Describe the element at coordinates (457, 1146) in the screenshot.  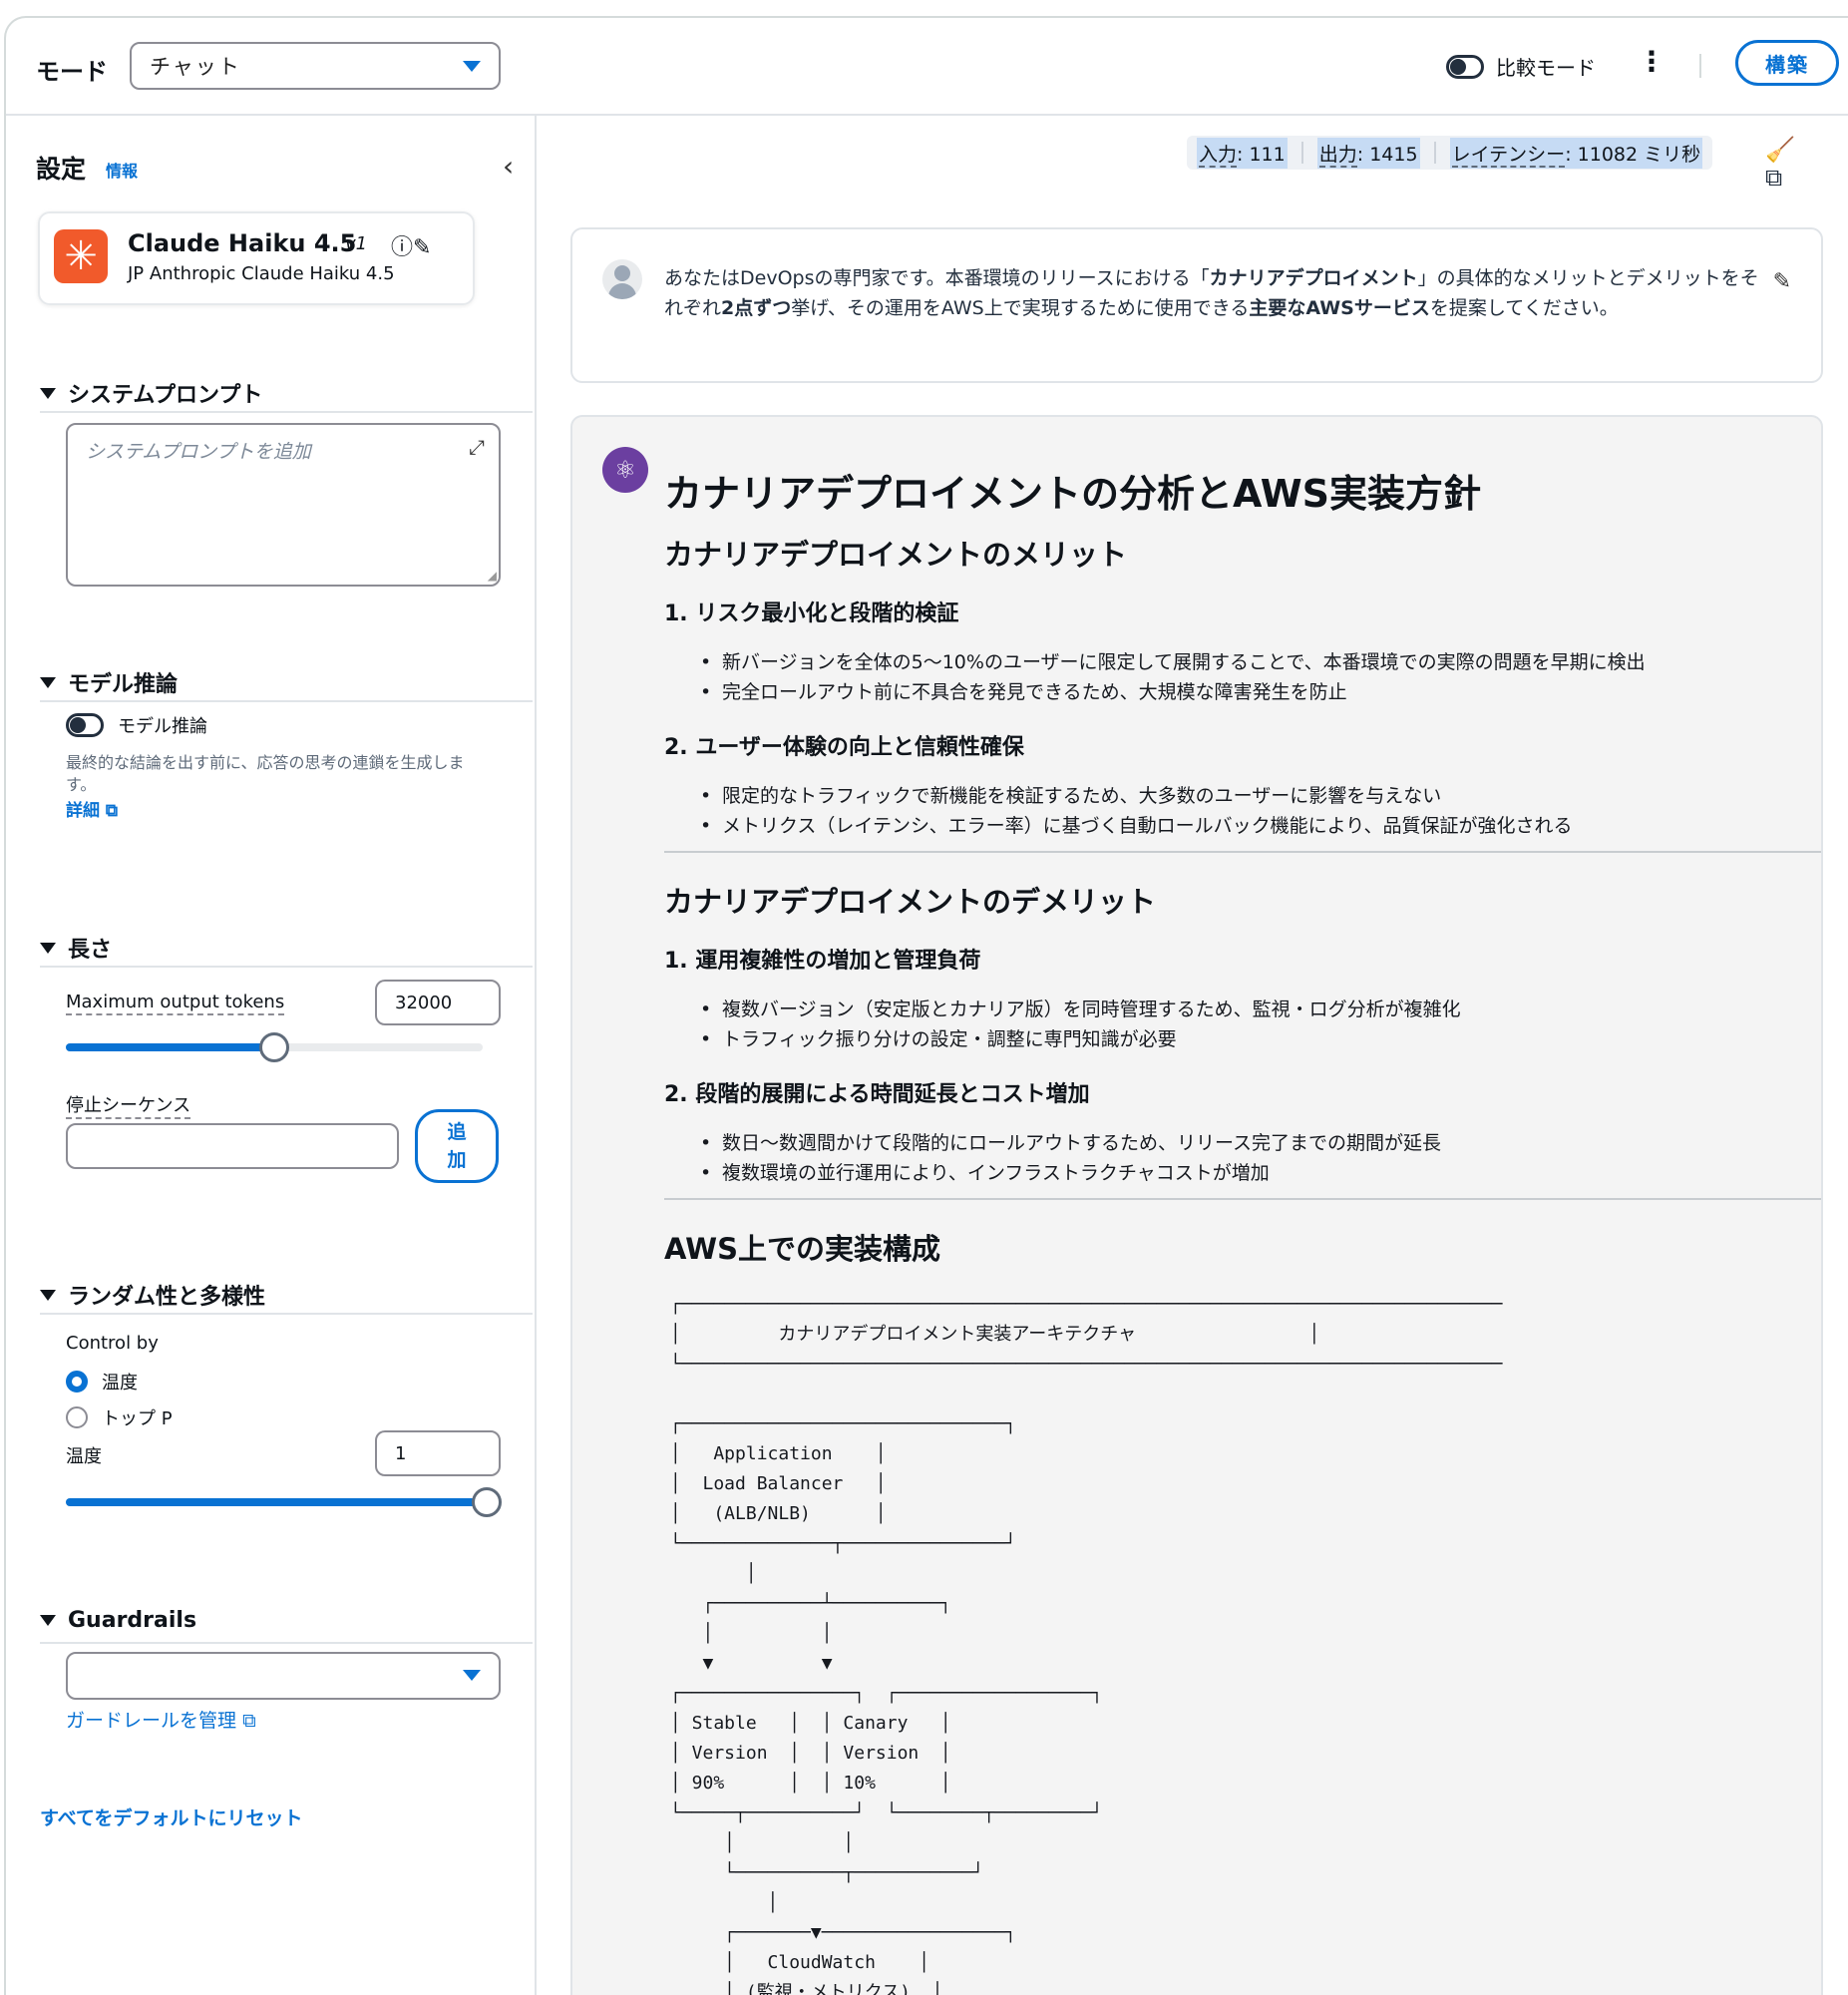
I see `add-stop-sequence-button: 追加` at that location.